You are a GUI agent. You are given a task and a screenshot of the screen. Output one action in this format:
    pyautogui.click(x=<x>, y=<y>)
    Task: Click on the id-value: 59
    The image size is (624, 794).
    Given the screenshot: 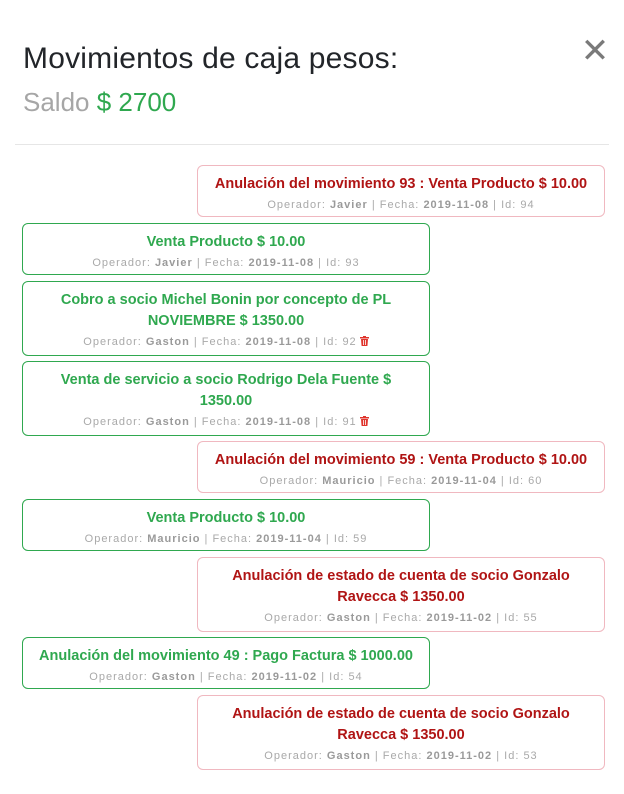 What is the action you would take?
    pyautogui.click(x=360, y=539)
    